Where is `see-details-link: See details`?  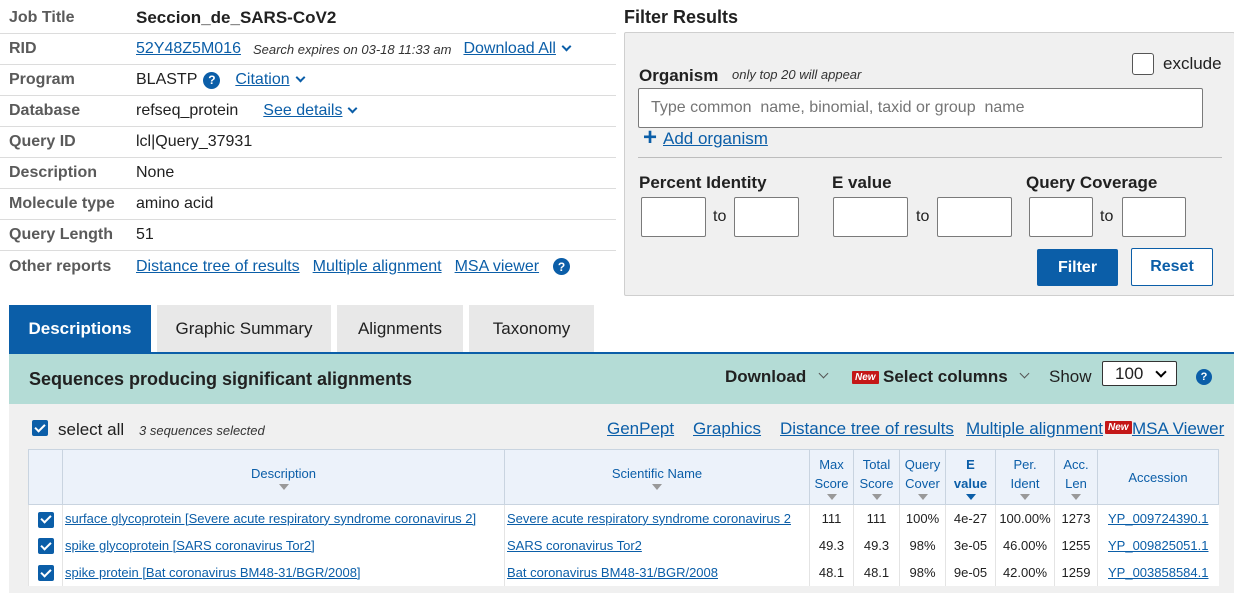
see-details-link: See details is located at coordinates (302, 111).